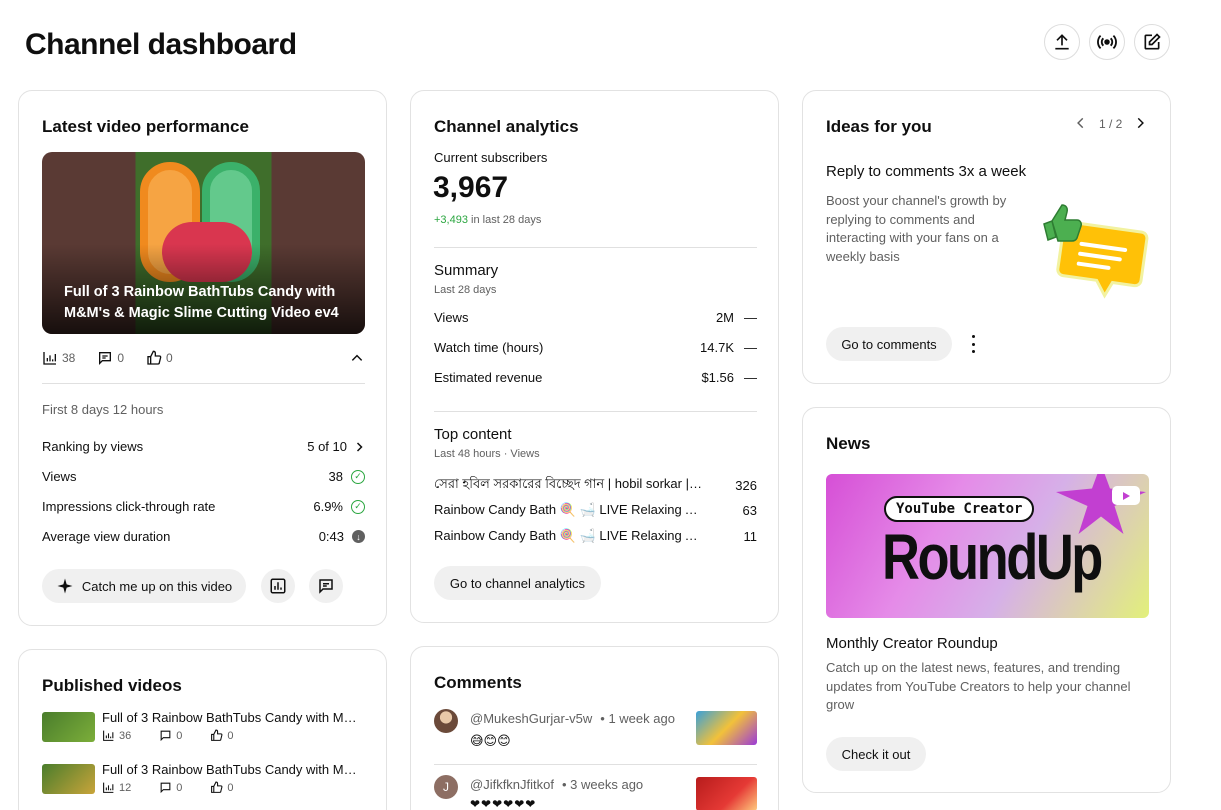  I want to click on video-stats: 38 0 0, so click(107, 358).